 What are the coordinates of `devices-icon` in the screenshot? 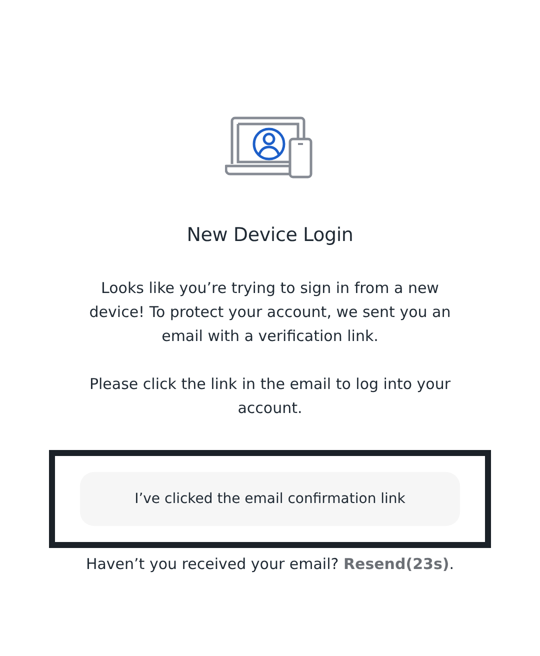 It's located at (270, 148).